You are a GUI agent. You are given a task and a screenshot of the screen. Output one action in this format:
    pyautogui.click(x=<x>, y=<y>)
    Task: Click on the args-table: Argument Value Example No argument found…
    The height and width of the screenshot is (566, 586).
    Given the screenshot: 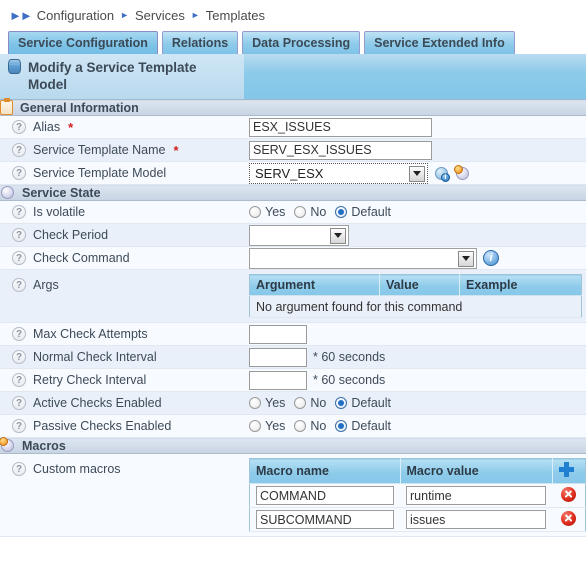 What is the action you would take?
    pyautogui.click(x=415, y=296)
    